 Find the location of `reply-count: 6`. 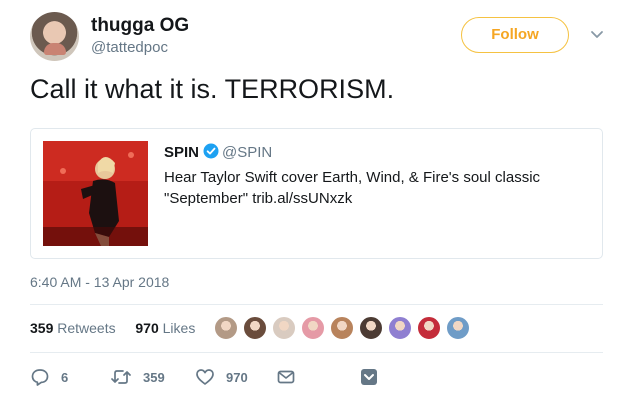

reply-count: 6 is located at coordinates (65, 377).